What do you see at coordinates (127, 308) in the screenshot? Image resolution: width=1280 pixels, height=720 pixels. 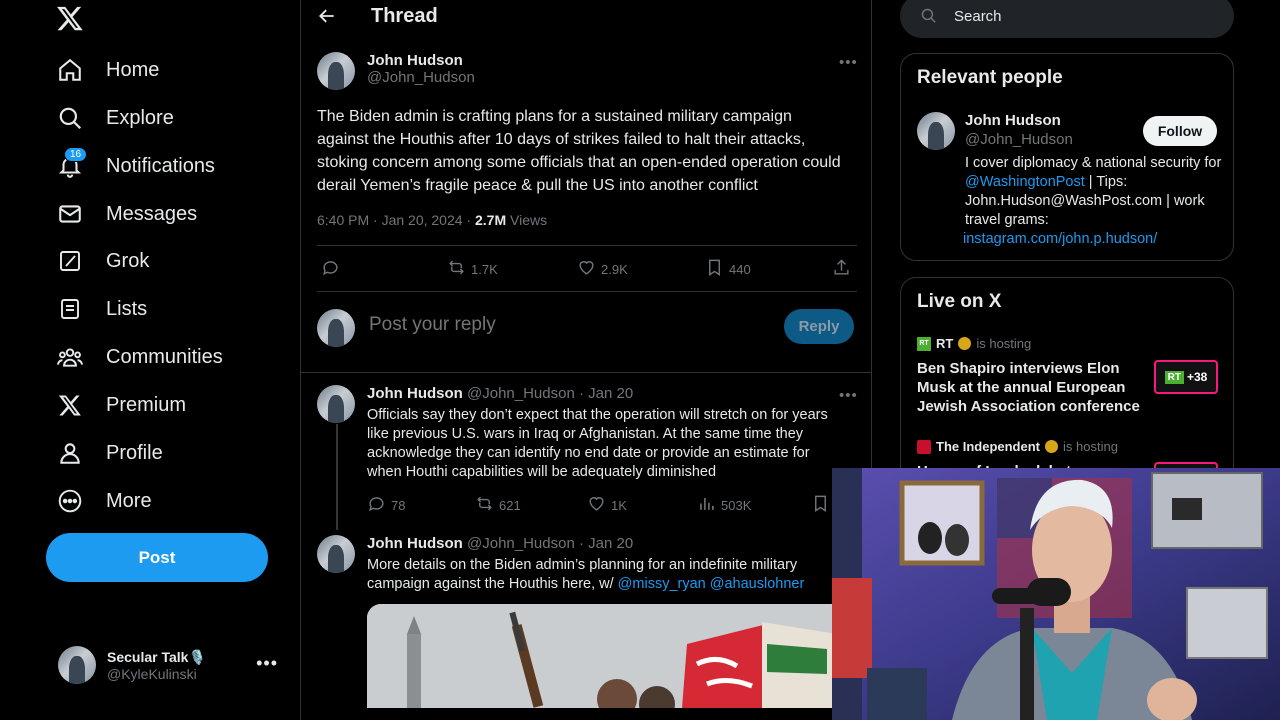 I see `sidebar-item-label: Lists` at bounding box center [127, 308].